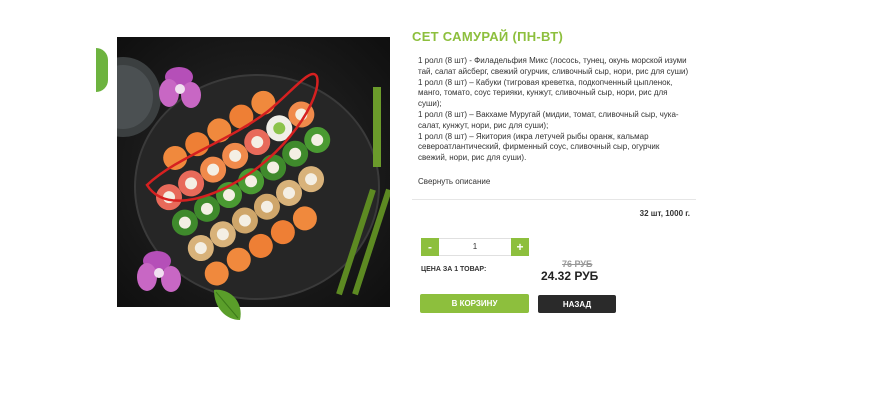  I want to click on increase-quantity-button: +, so click(520, 247).